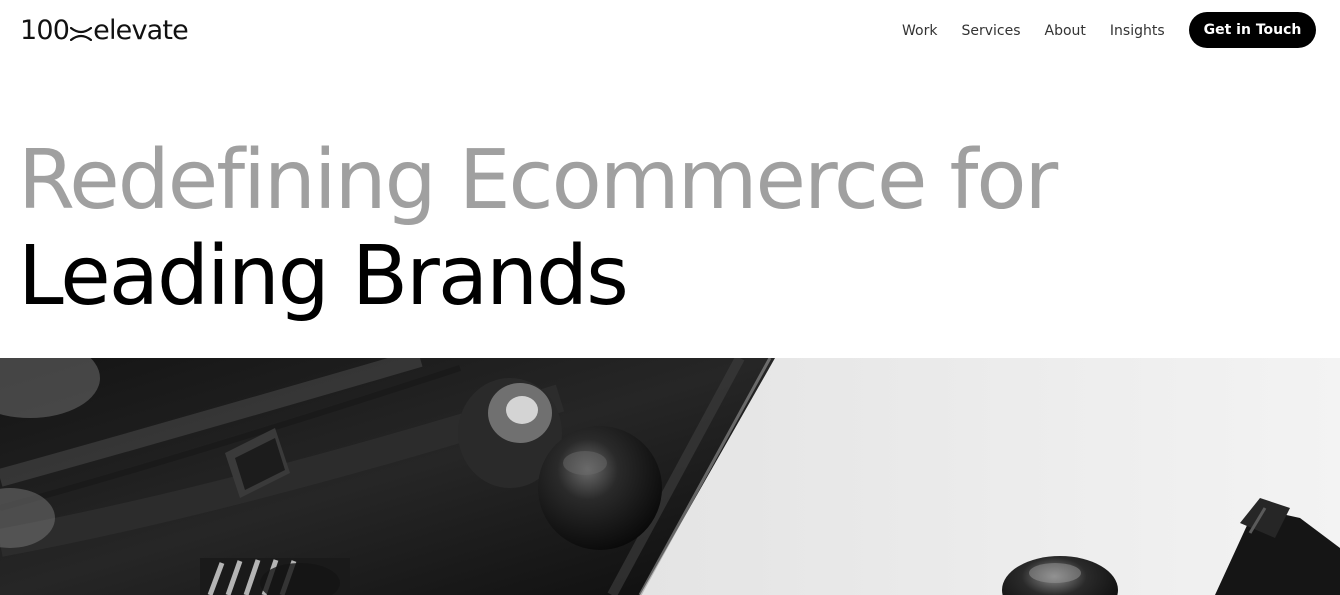 This screenshot has width=1340, height=595. What do you see at coordinates (538, 180) in the screenshot?
I see `hero-title-line1: Redefining Ecommerce for` at bounding box center [538, 180].